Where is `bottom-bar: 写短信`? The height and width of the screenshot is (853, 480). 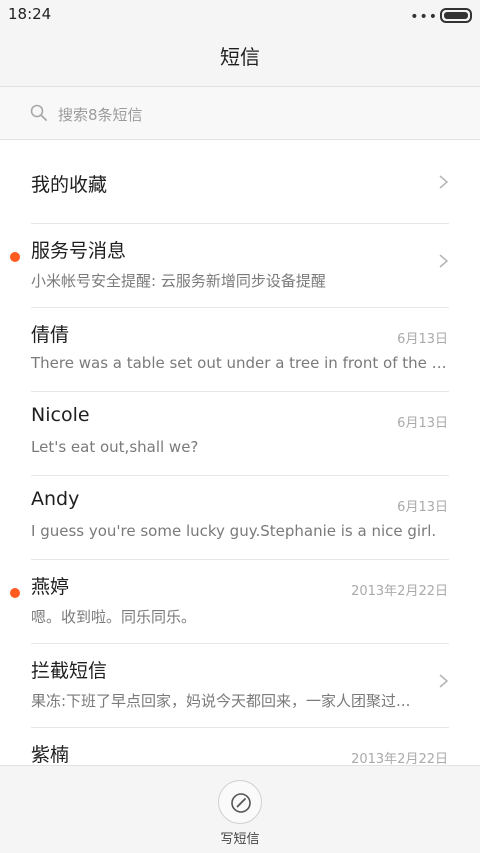
bottom-bar: 写短信 is located at coordinates (240, 809).